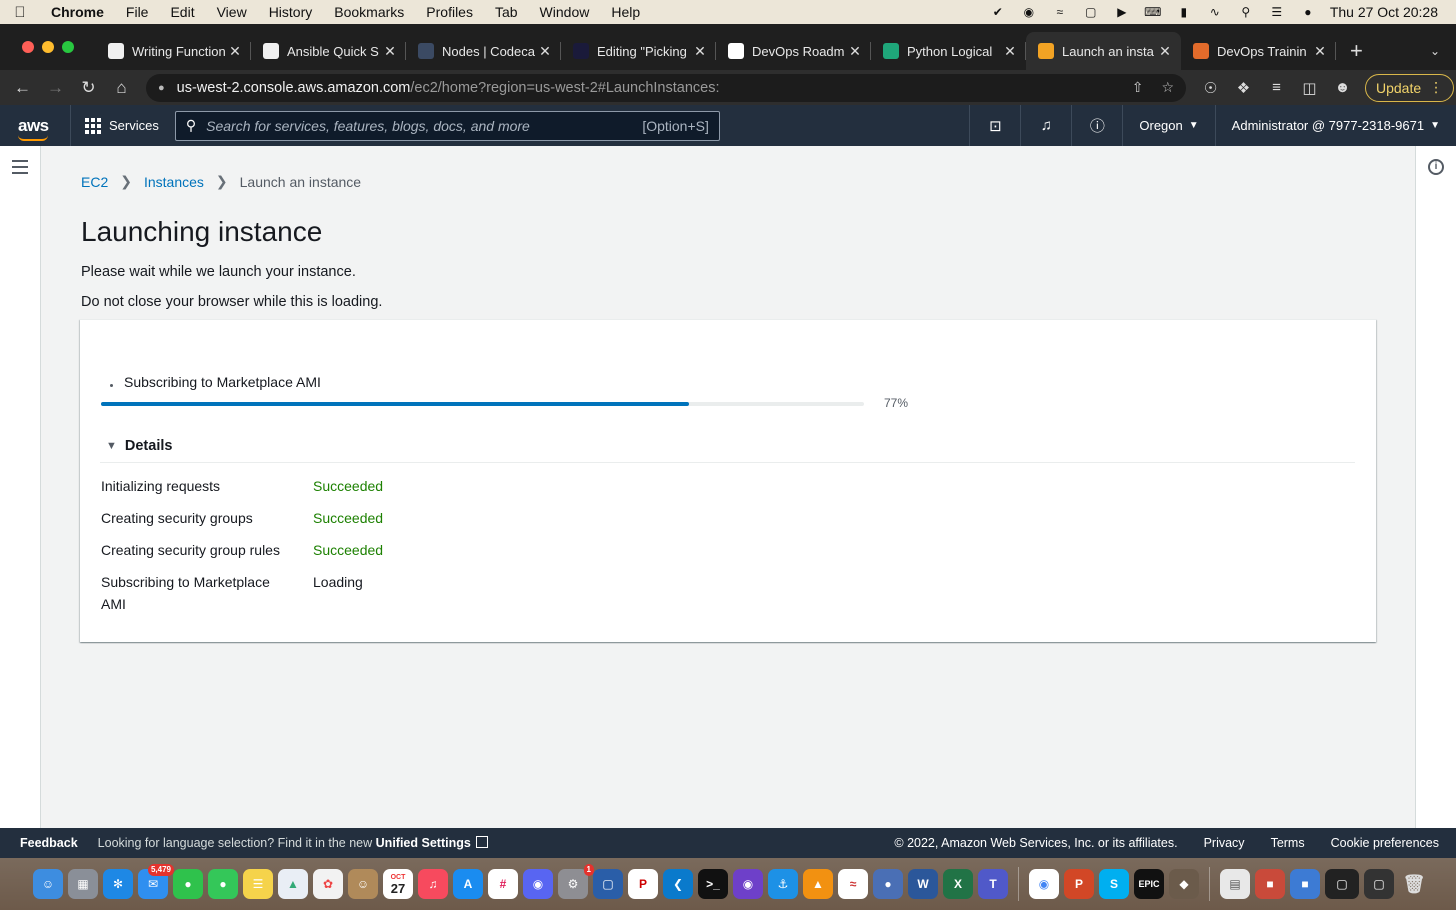  Describe the element at coordinates (77, 12) in the screenshot. I see `menu-app-name: Chrome` at that location.